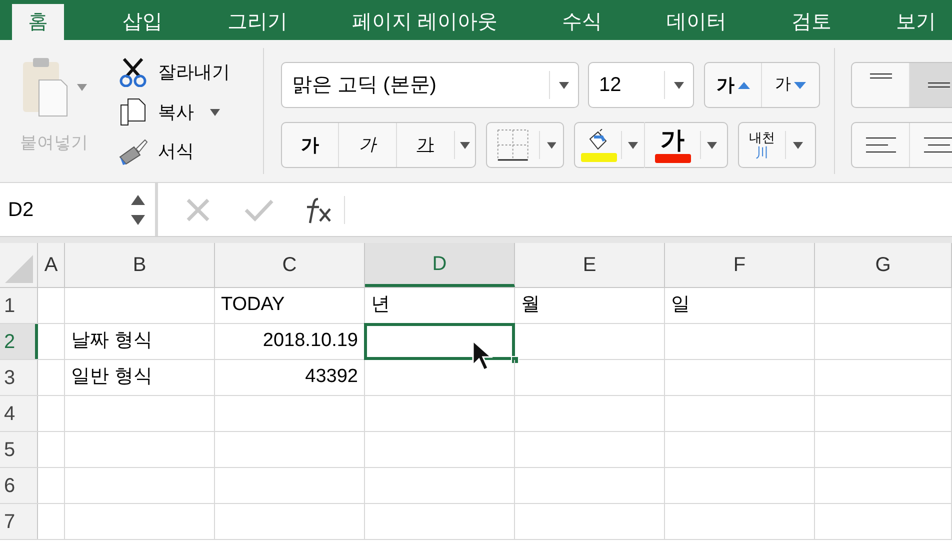 The image size is (952, 544). I want to click on checkmark-icon, so click(259, 210).